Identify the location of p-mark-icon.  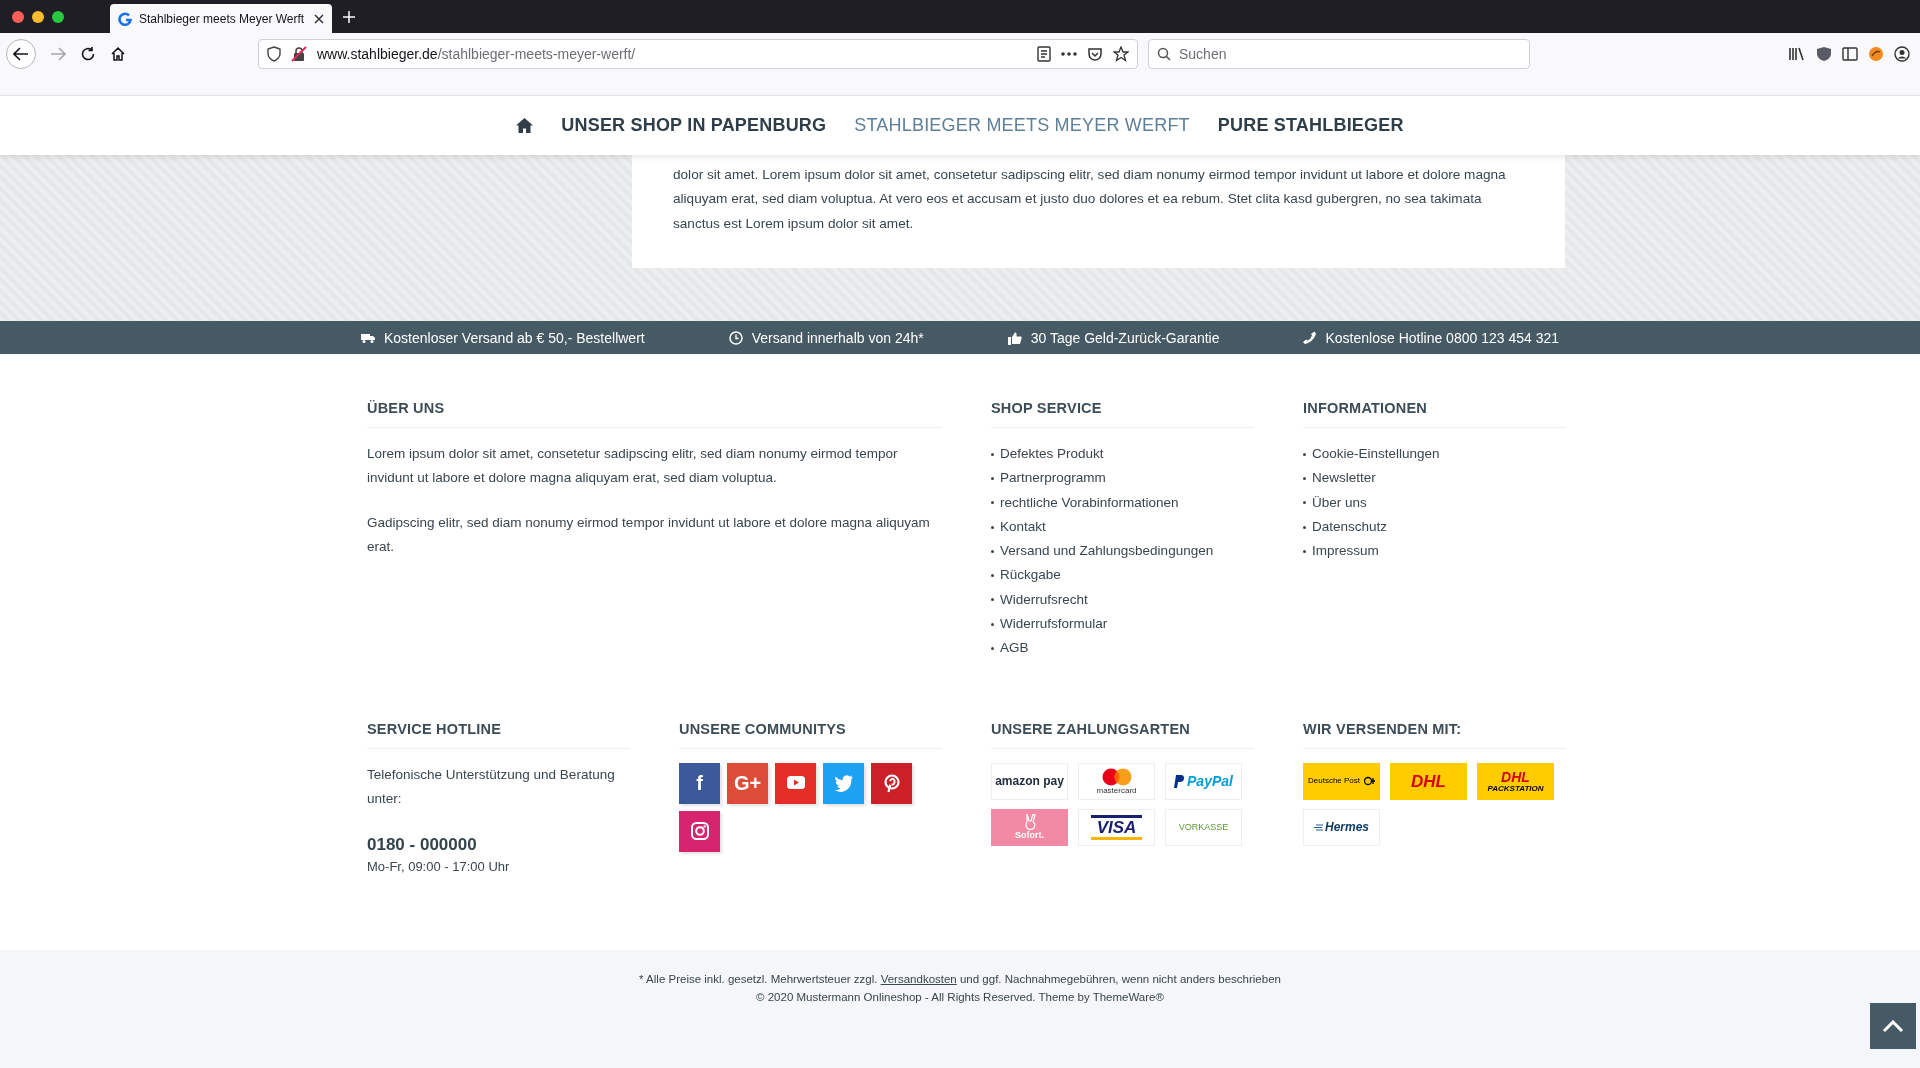
(1179, 781).